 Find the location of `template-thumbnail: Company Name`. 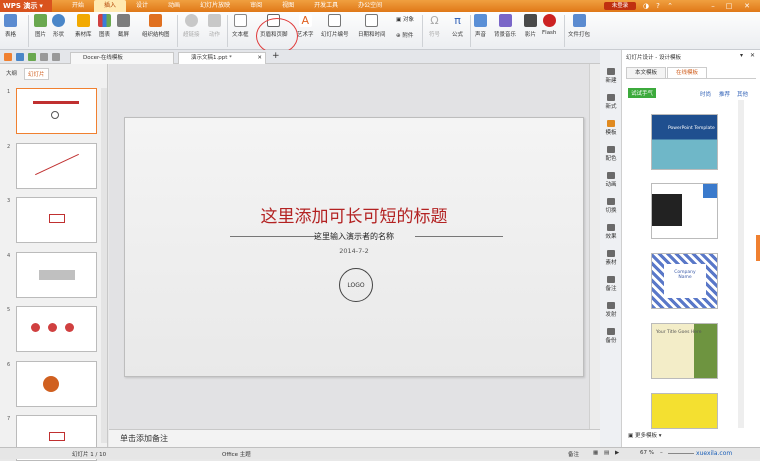

template-thumbnail: Company Name is located at coordinates (684, 281).